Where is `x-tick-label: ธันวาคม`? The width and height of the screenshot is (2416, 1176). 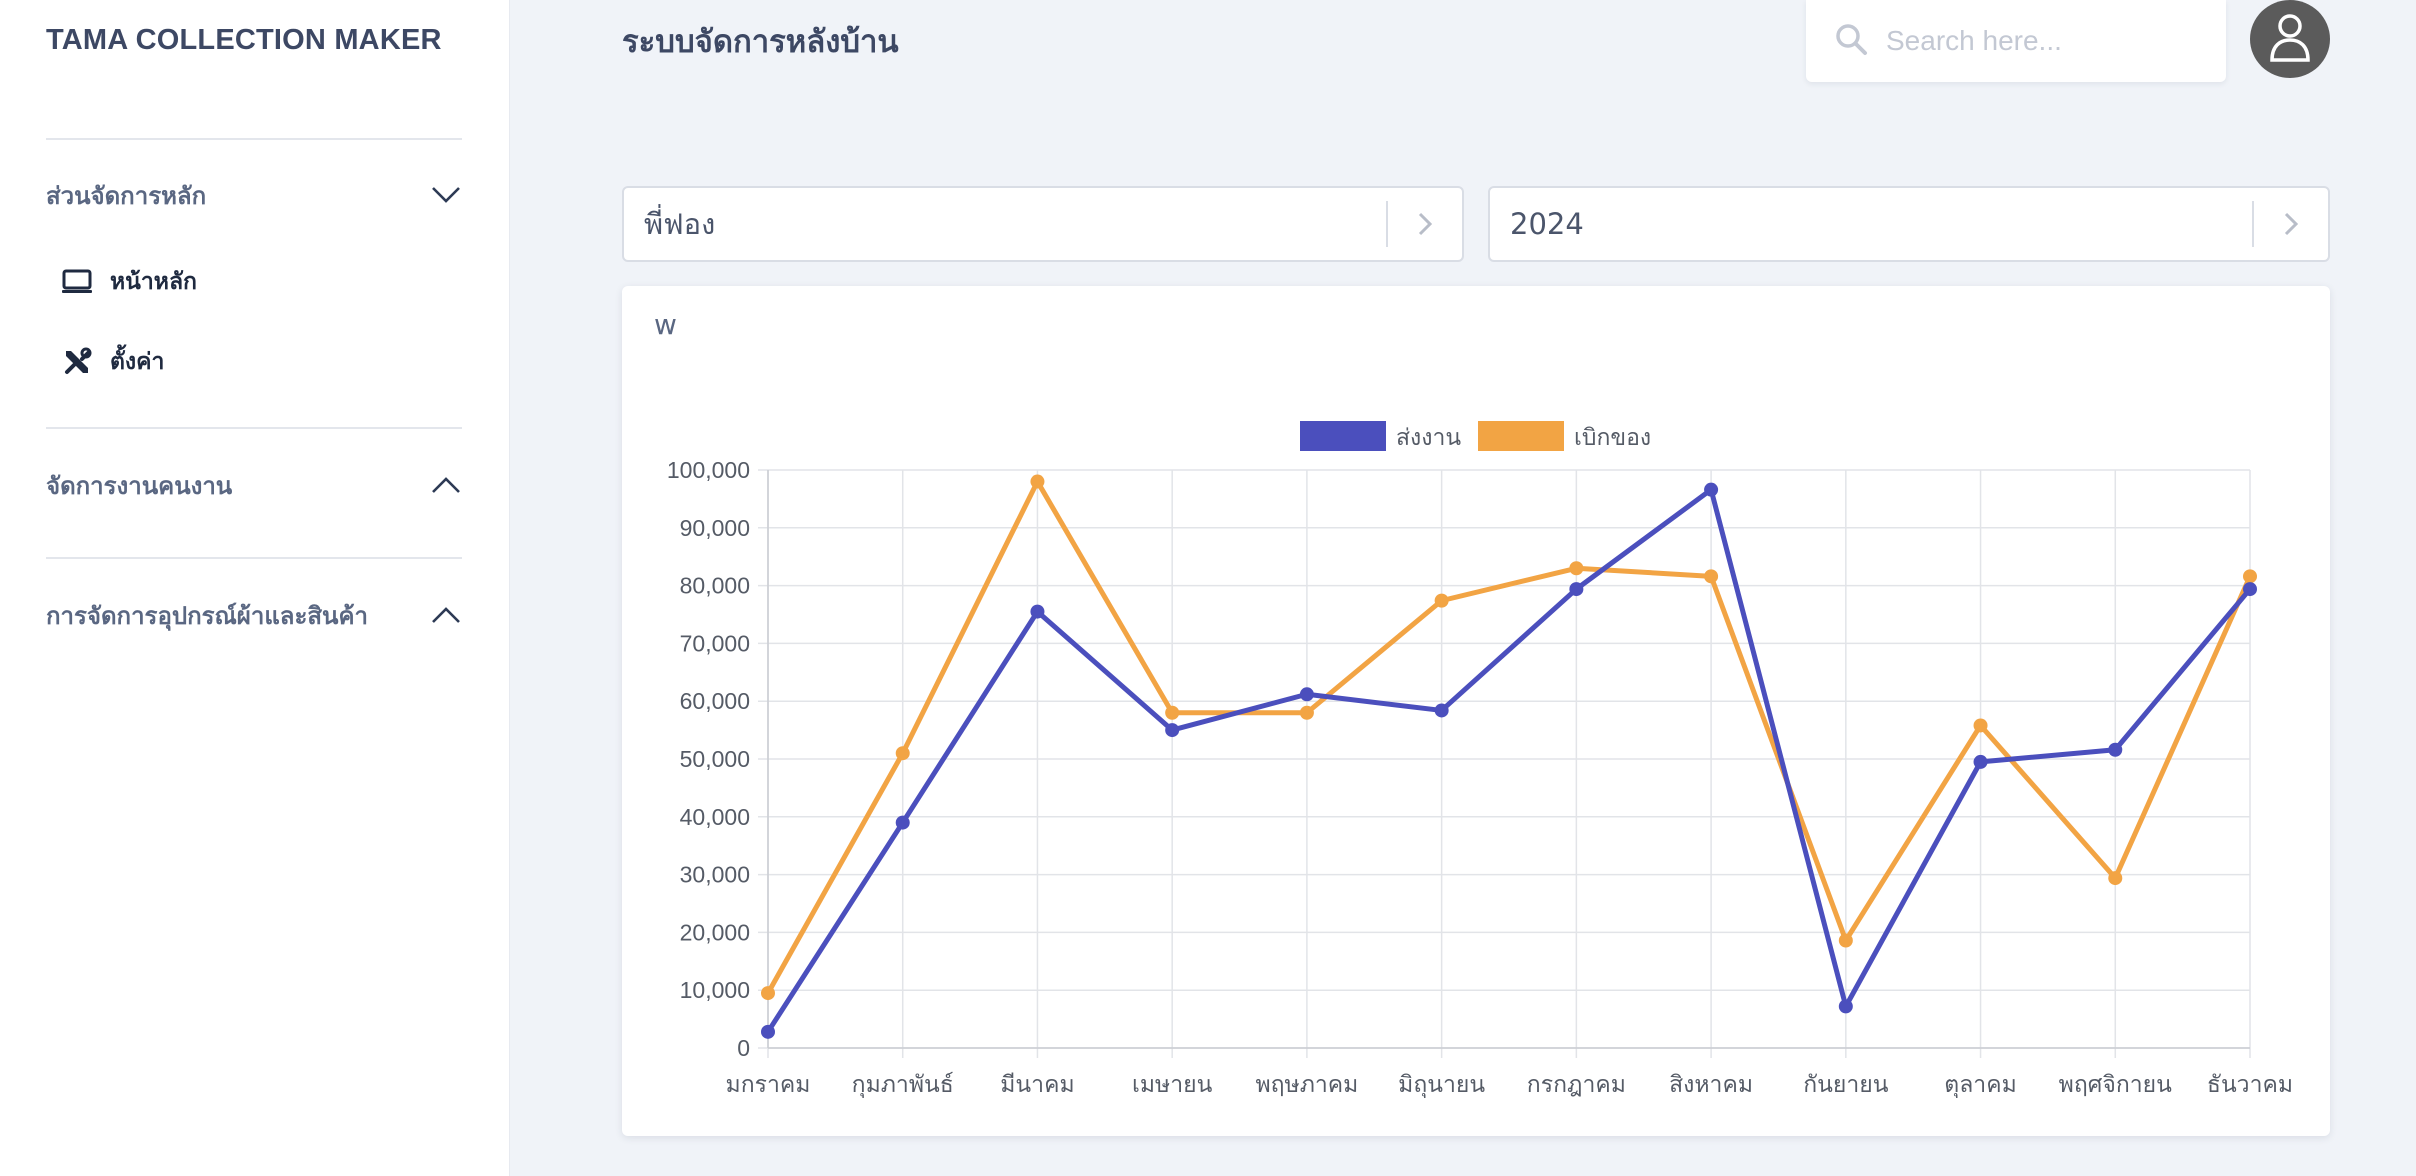 x-tick-label: ธันวาคม is located at coordinates (2250, 1085).